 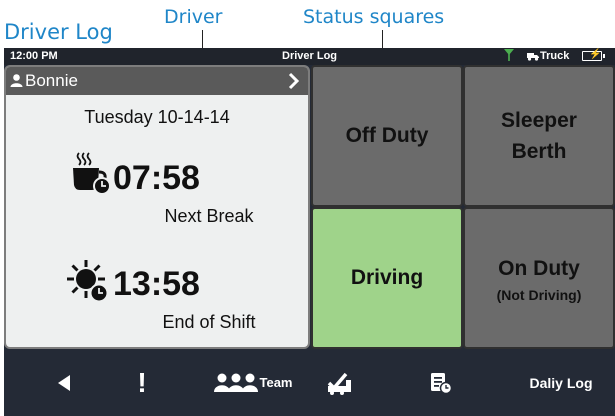 I want to click on battery-charging-icon: ⚡, so click(x=593, y=55).